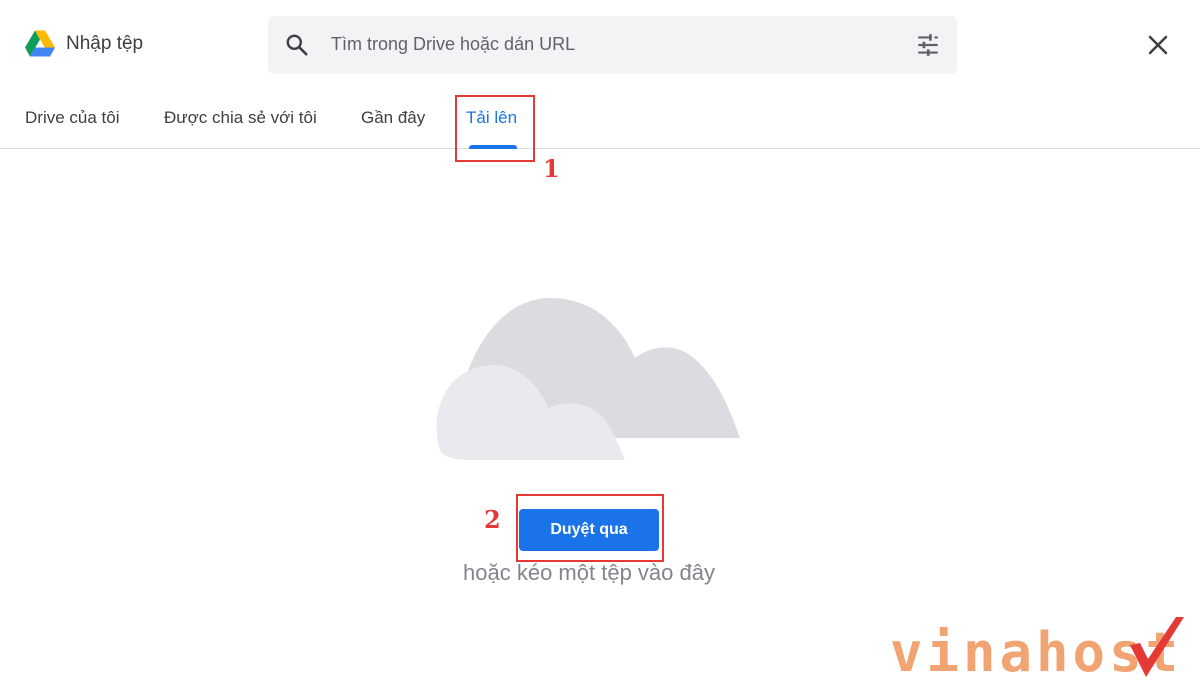 The width and height of the screenshot is (1200, 700). What do you see at coordinates (589, 572) in the screenshot?
I see `drop-hint-text: hoặc kéo một tệp vào đây` at bounding box center [589, 572].